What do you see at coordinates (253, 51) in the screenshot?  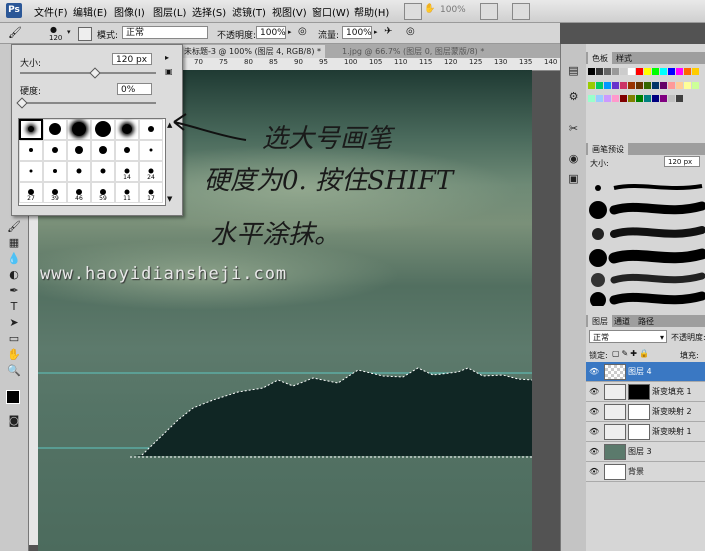 I see `tab-document-active: 未标题-3 @ 100% (图层 4, RGB/8) *` at bounding box center [253, 51].